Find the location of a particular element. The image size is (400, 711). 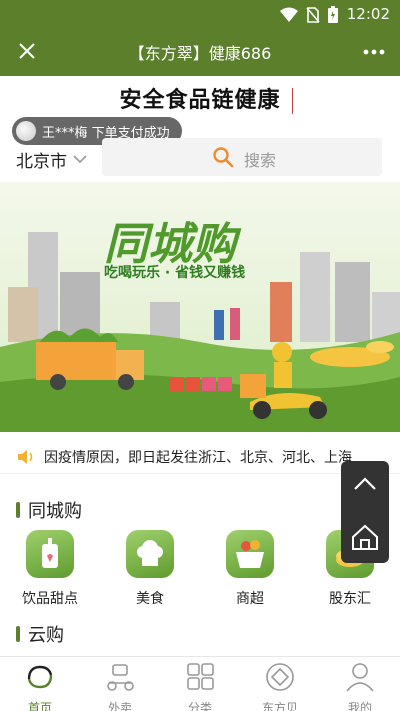

more-button is located at coordinates (374, 52).